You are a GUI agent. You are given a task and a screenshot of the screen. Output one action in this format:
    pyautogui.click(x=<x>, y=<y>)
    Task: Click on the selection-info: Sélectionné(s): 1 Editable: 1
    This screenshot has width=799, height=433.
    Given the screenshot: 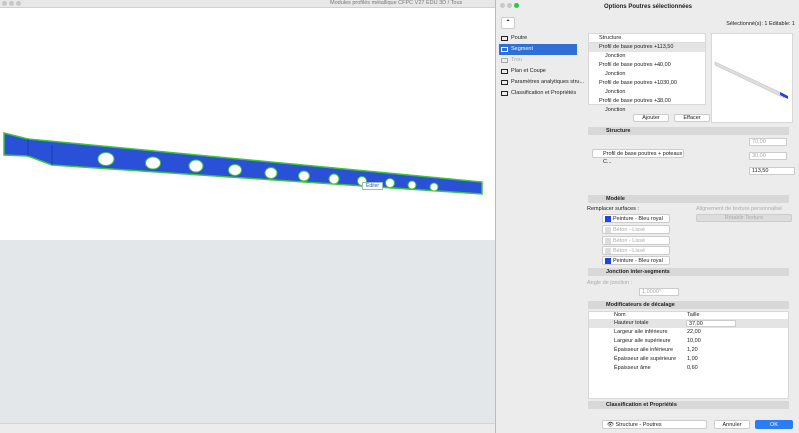 What is the action you would take?
    pyautogui.click(x=760, y=24)
    